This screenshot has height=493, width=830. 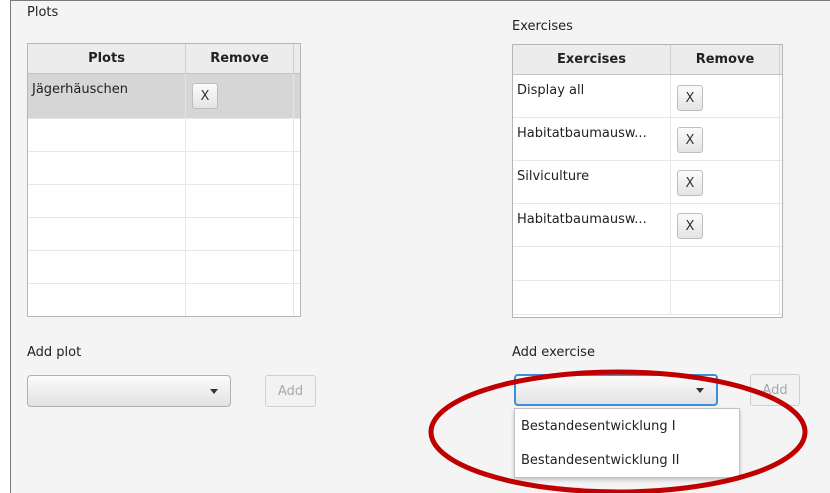 I want to click on add-exercise-label: Add exercise, so click(x=553, y=352).